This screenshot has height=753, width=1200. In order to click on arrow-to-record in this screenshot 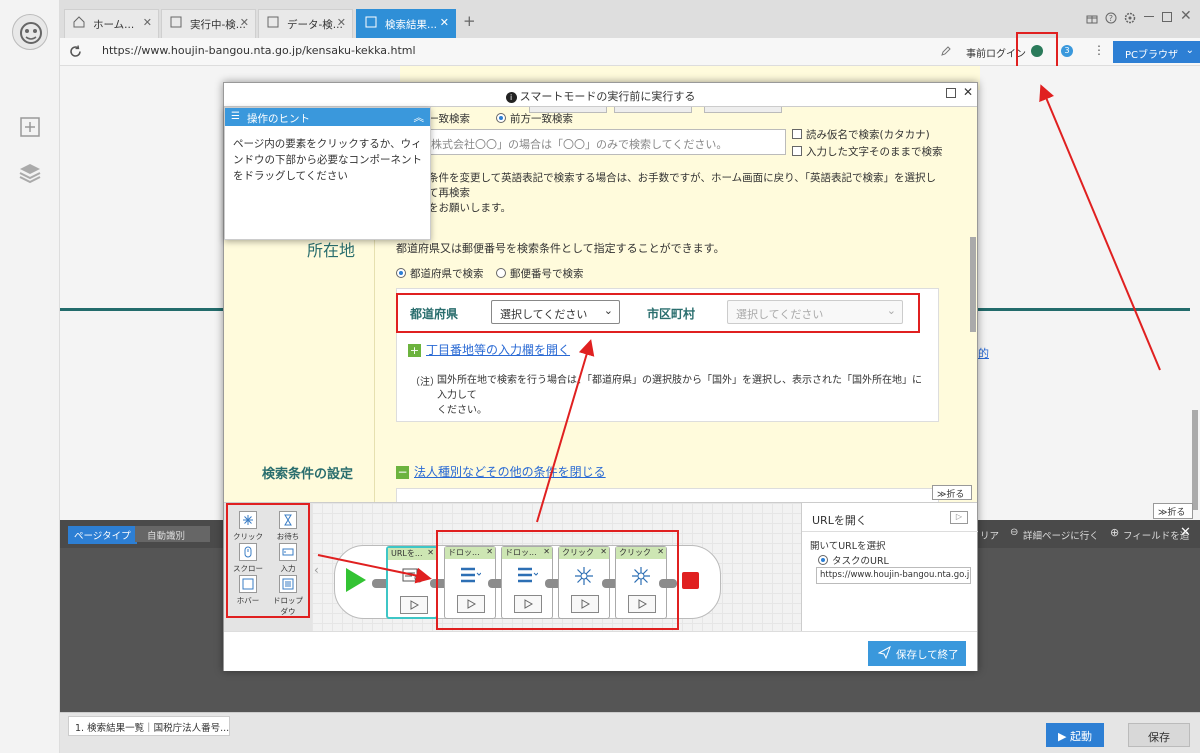, I will do `click(1100, 227)`.